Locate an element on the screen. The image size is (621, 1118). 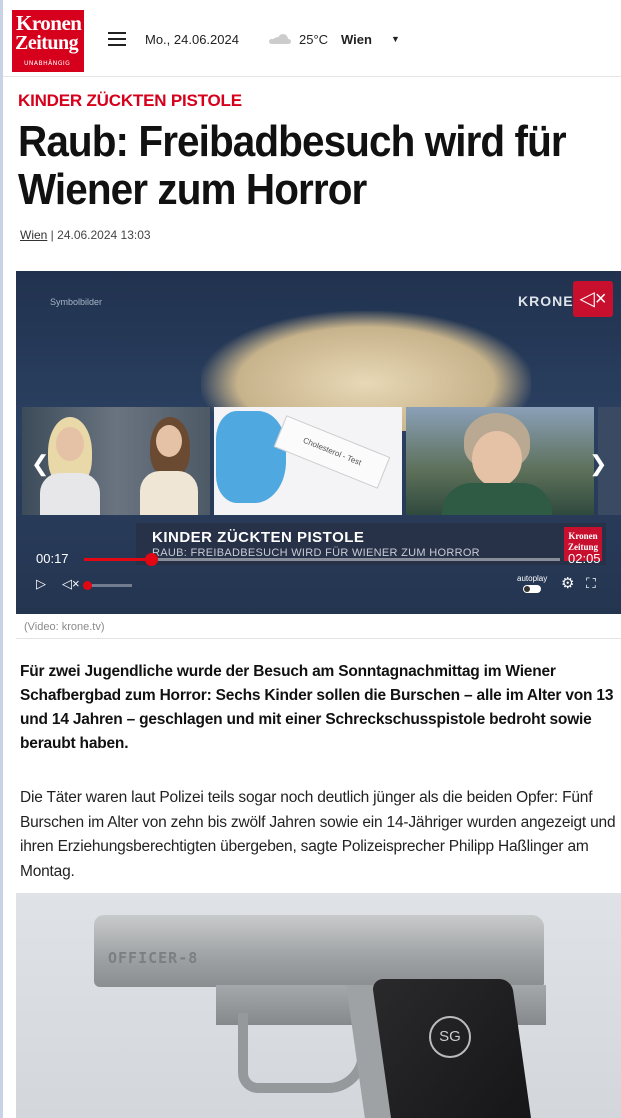
pistol-engraving: OFFICER-8 is located at coordinates (153, 958).